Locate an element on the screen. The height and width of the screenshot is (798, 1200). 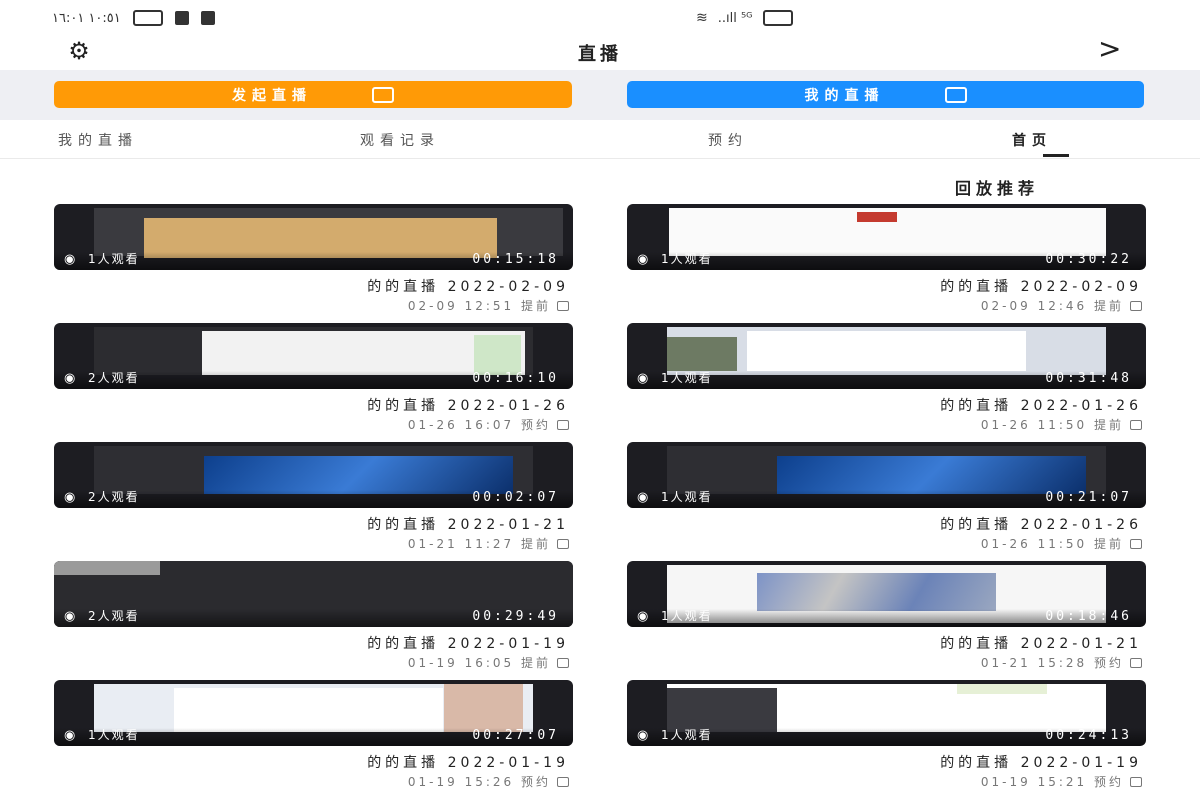
replay-meta: 01-21 11:27 提前 is located at coordinates (311, 543).